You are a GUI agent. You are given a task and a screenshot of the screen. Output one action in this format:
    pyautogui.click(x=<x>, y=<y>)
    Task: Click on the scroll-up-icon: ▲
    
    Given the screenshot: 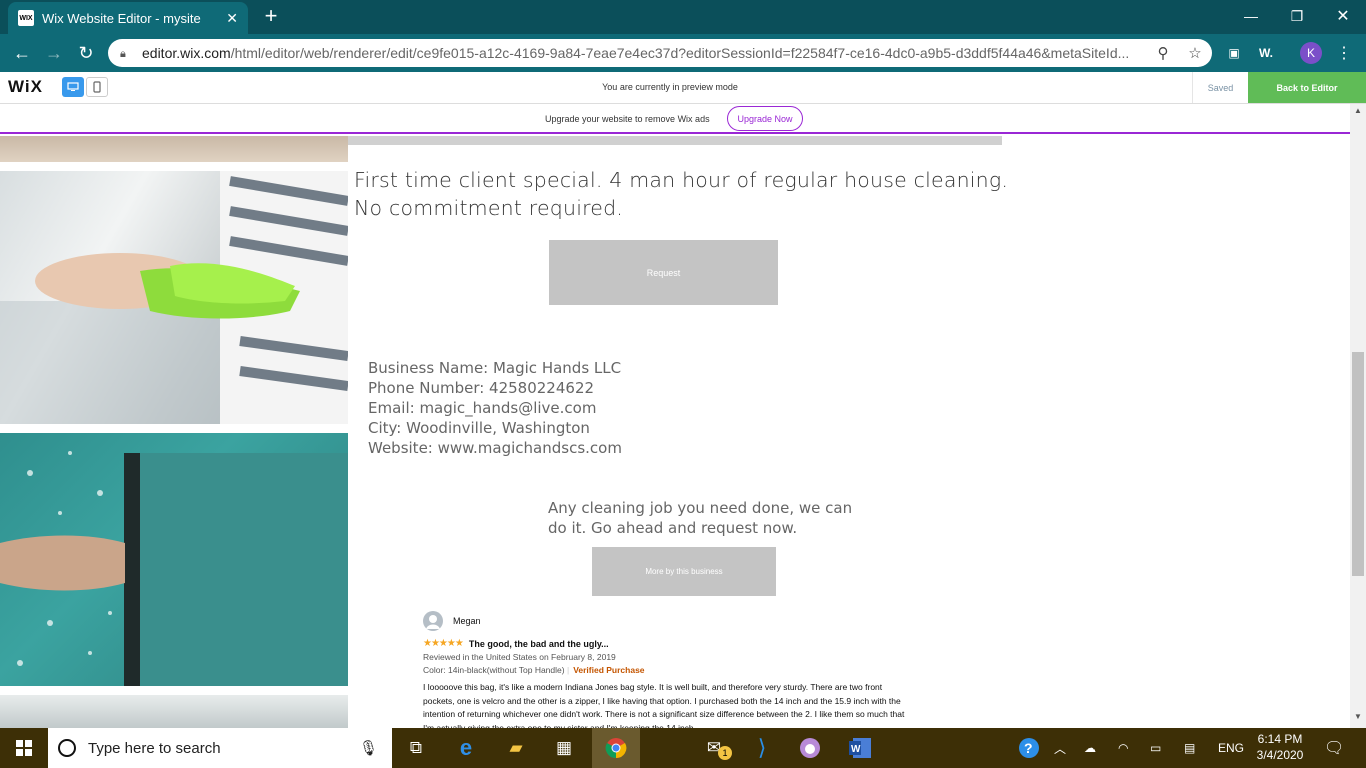 What is the action you would take?
    pyautogui.click(x=1358, y=113)
    